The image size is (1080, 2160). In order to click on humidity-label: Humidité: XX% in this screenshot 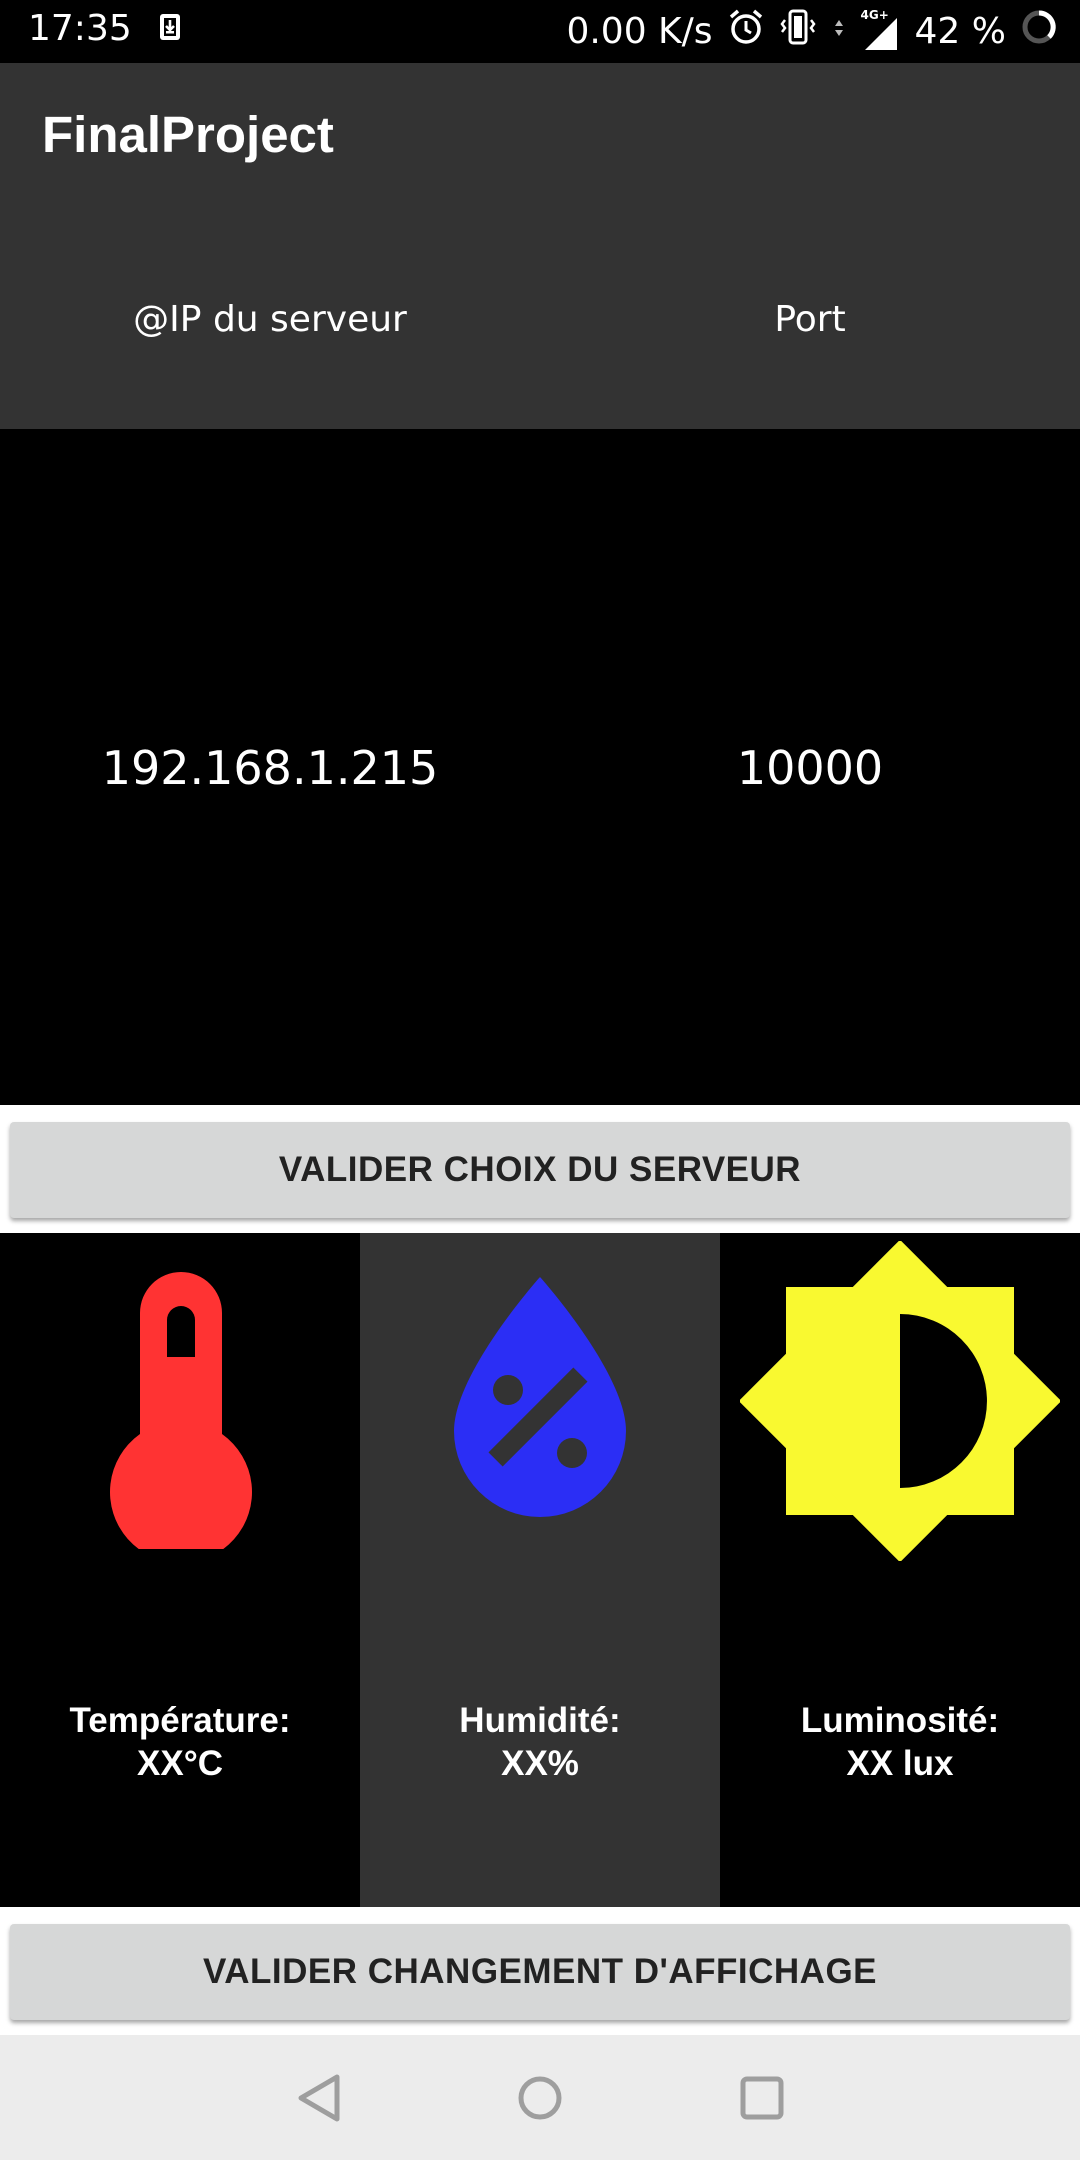, I will do `click(540, 1742)`.